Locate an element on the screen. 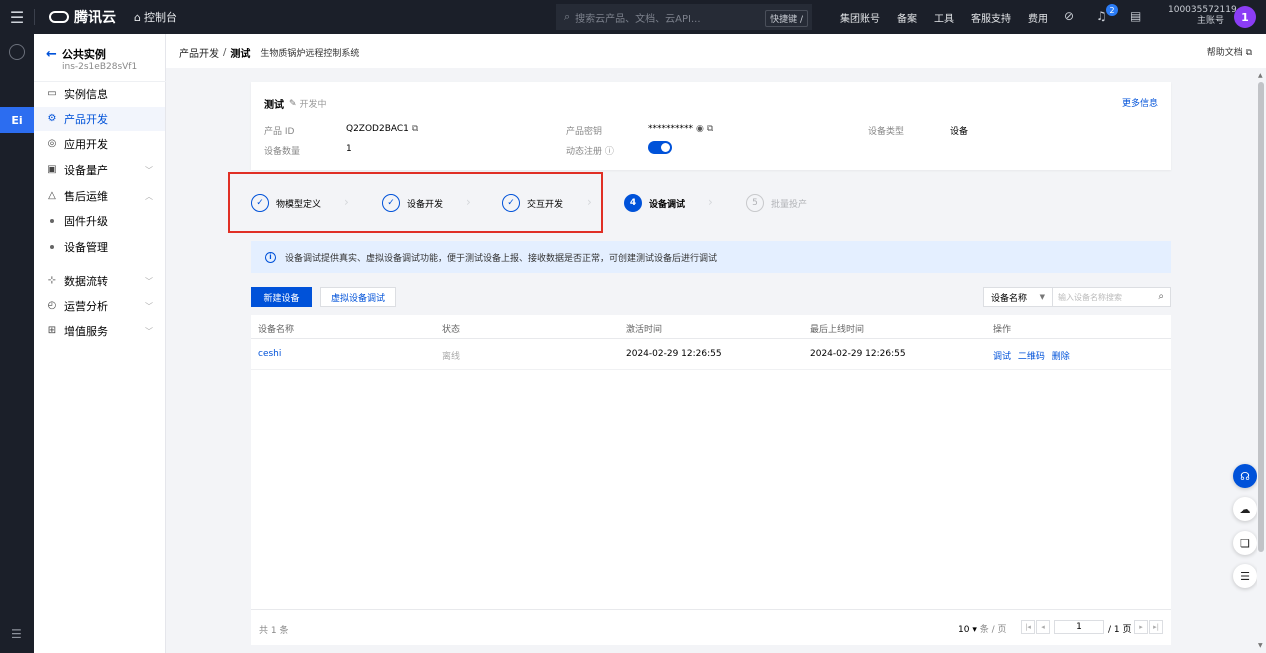 The width and height of the screenshot is (1266, 653). nav-billing: 费用 is located at coordinates (1038, 17).